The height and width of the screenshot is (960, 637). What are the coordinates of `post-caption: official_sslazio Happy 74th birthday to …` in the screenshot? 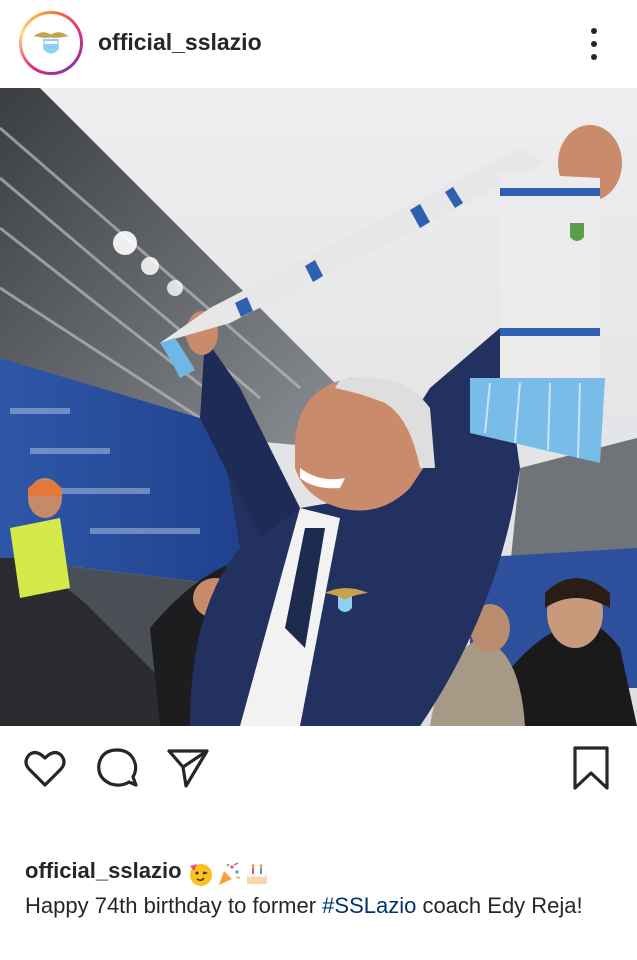 It's located at (320, 888).